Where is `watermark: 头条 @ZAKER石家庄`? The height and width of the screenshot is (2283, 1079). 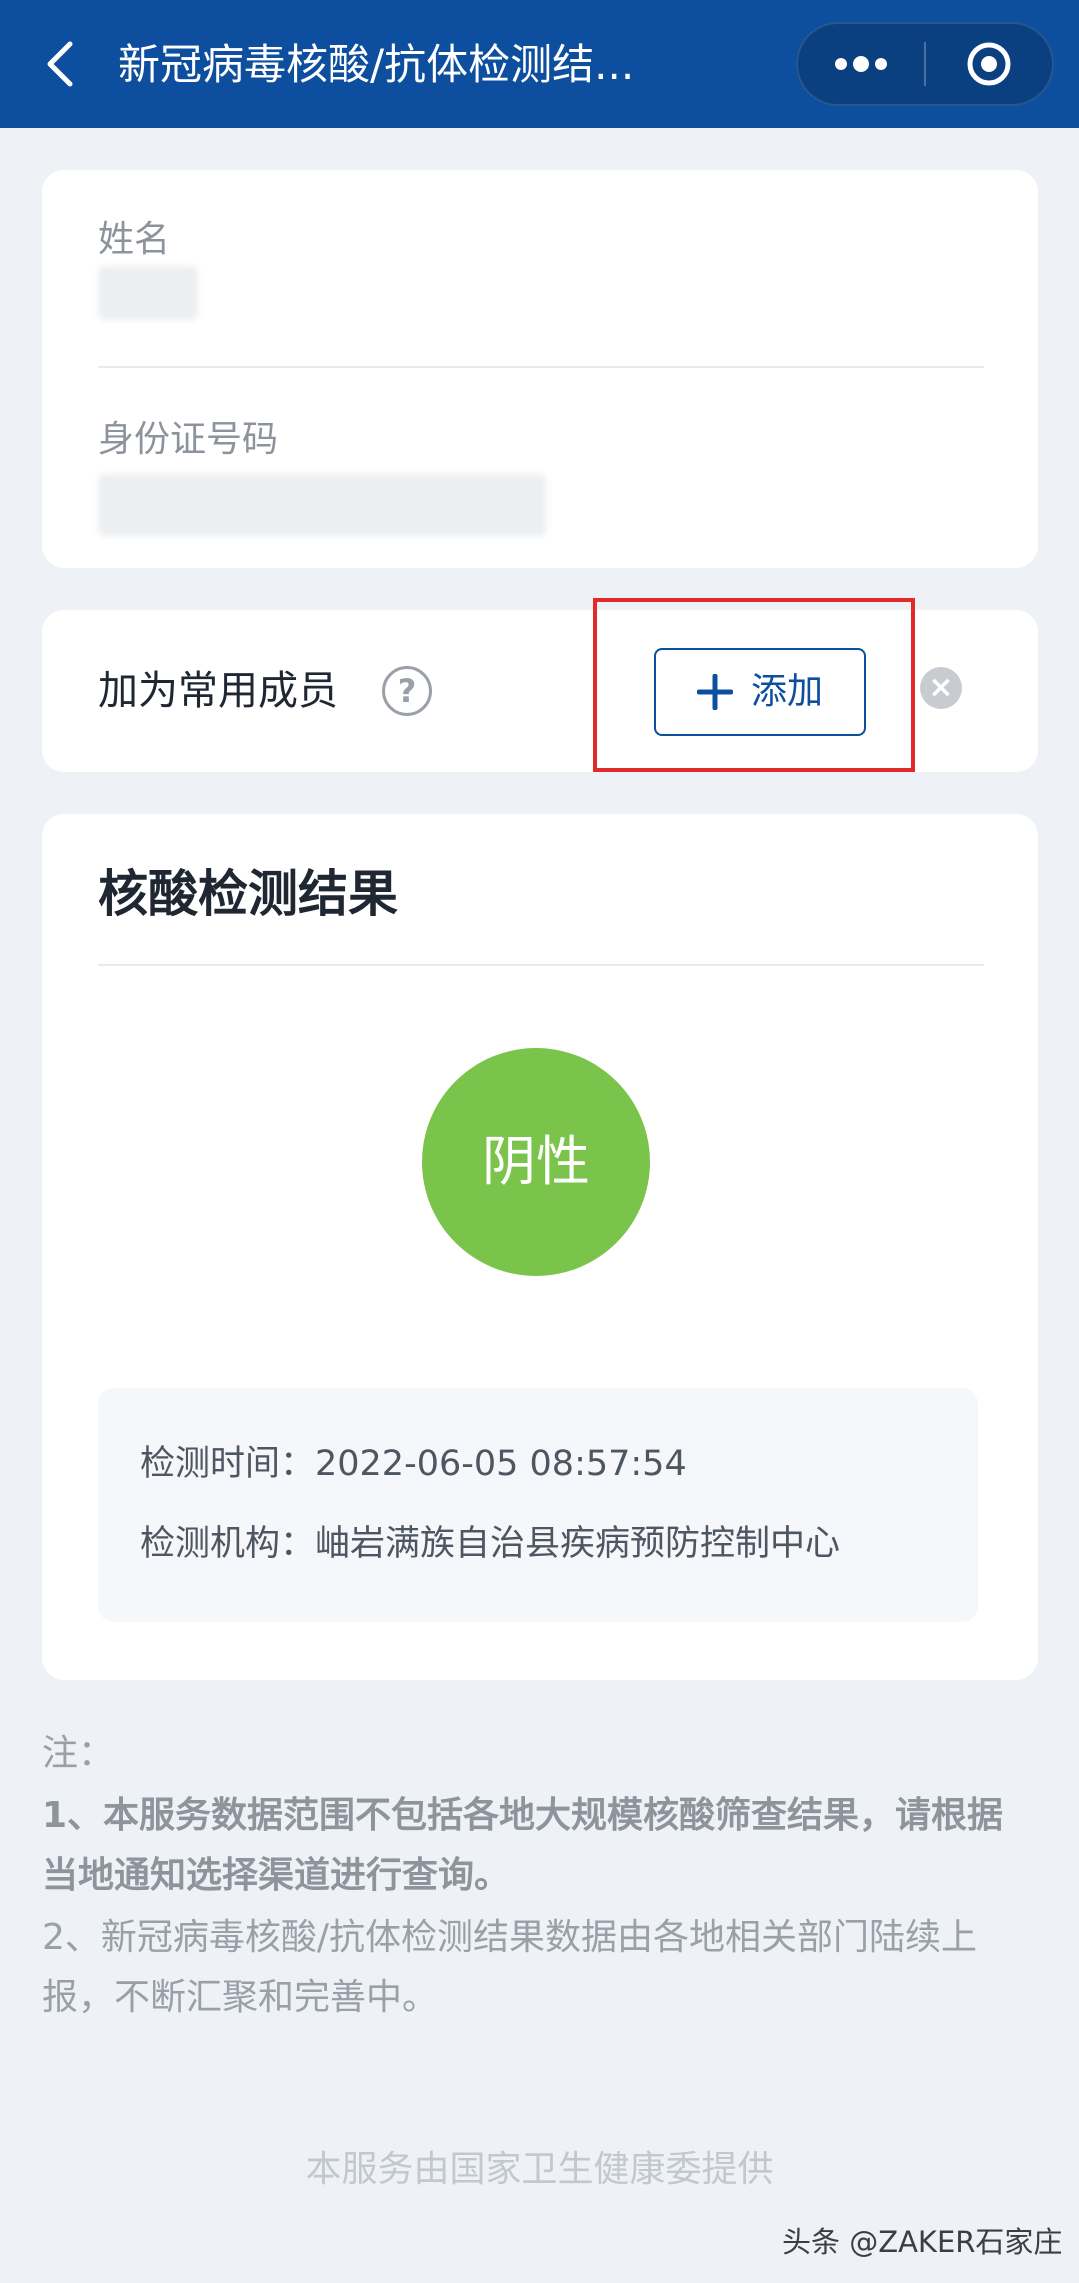
watermark: 头条 @ZAKER石家庄 is located at coordinates (922, 2242).